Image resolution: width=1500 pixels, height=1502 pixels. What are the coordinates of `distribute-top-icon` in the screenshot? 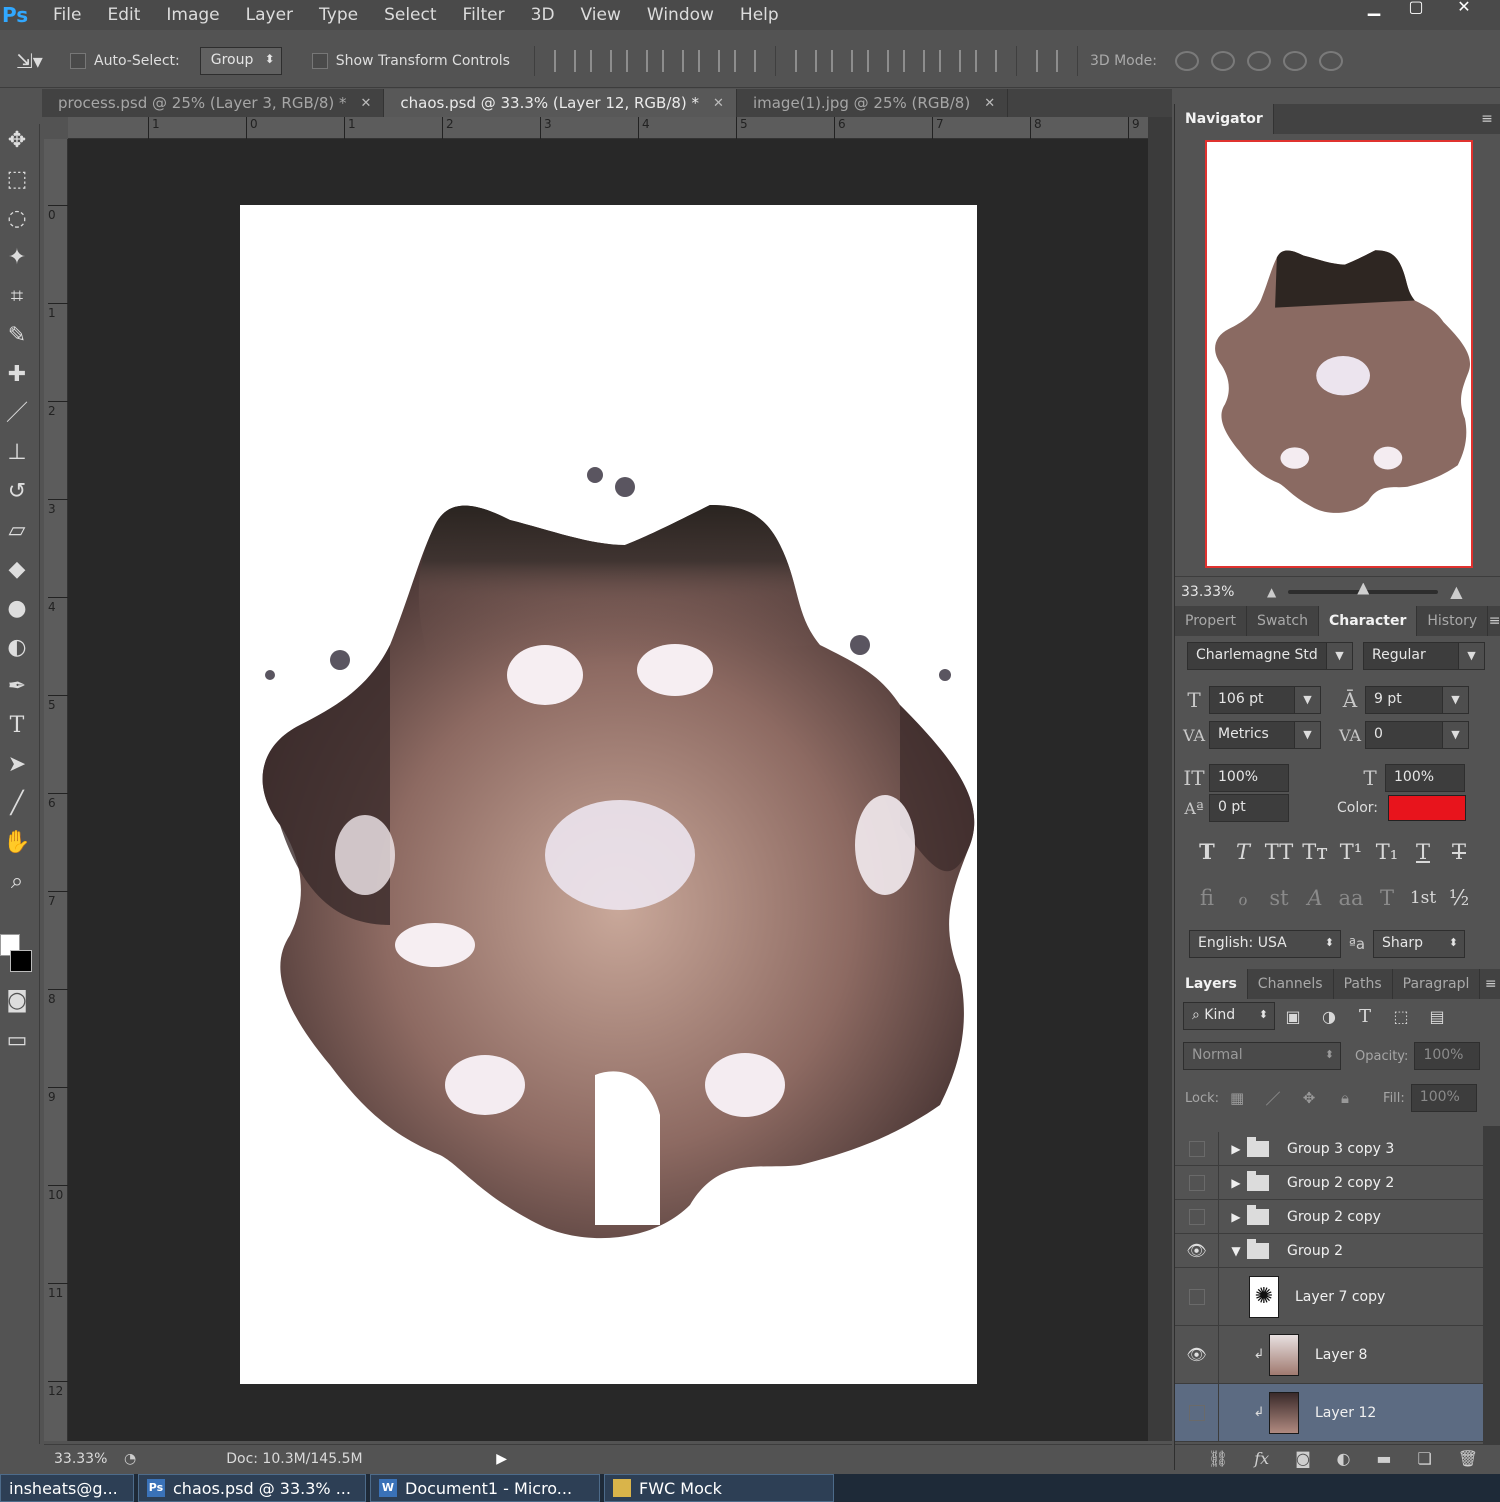 It's located at (805, 60).